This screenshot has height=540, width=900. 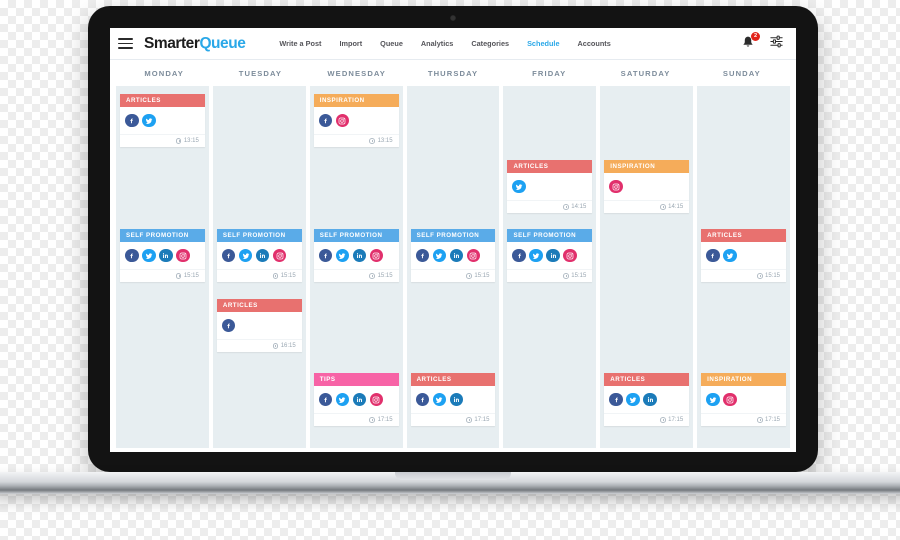 I want to click on settings-button, so click(x=776, y=44).